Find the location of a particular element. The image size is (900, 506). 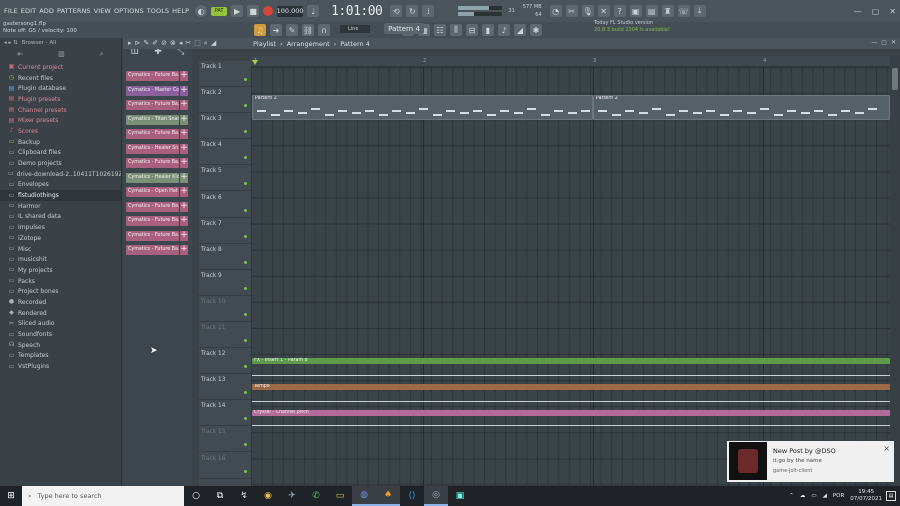

browser-item: ▭ Harmor is located at coordinates (60, 206).